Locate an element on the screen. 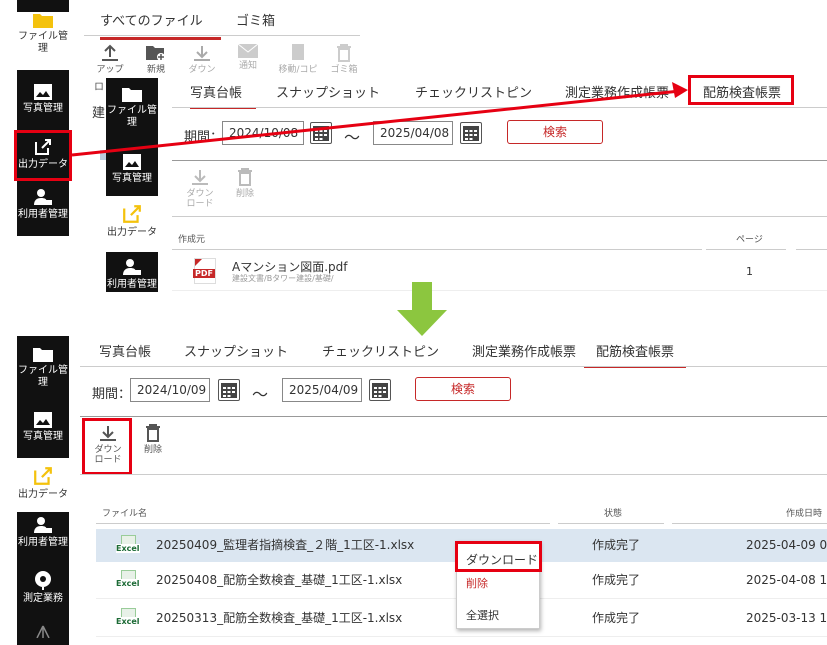 The height and width of the screenshot is (645, 827). context-menu-delete: 削除 is located at coordinates (477, 583).